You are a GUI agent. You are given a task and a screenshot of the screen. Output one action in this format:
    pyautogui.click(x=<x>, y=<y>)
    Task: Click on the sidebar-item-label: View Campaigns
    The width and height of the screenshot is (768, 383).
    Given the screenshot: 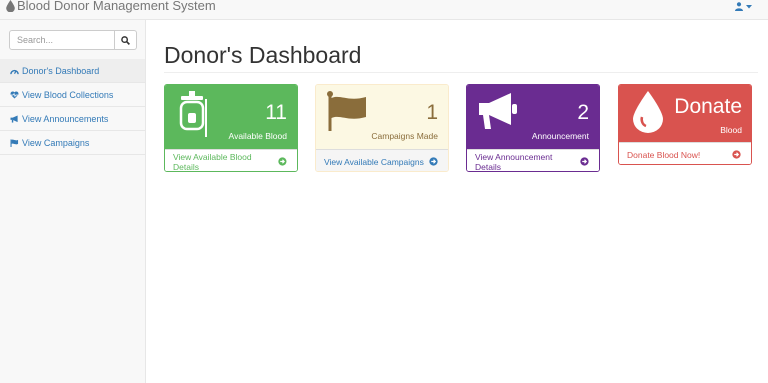 What is the action you would take?
    pyautogui.click(x=56, y=142)
    